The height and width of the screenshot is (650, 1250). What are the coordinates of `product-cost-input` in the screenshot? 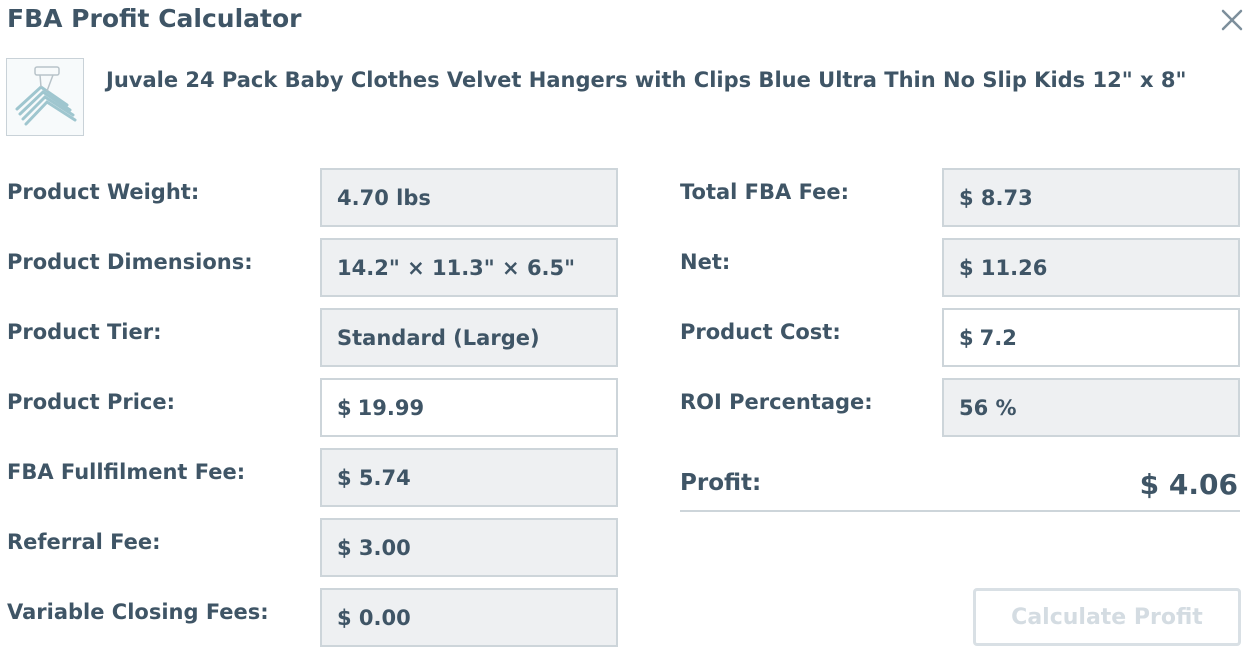 It's located at (1089, 338).